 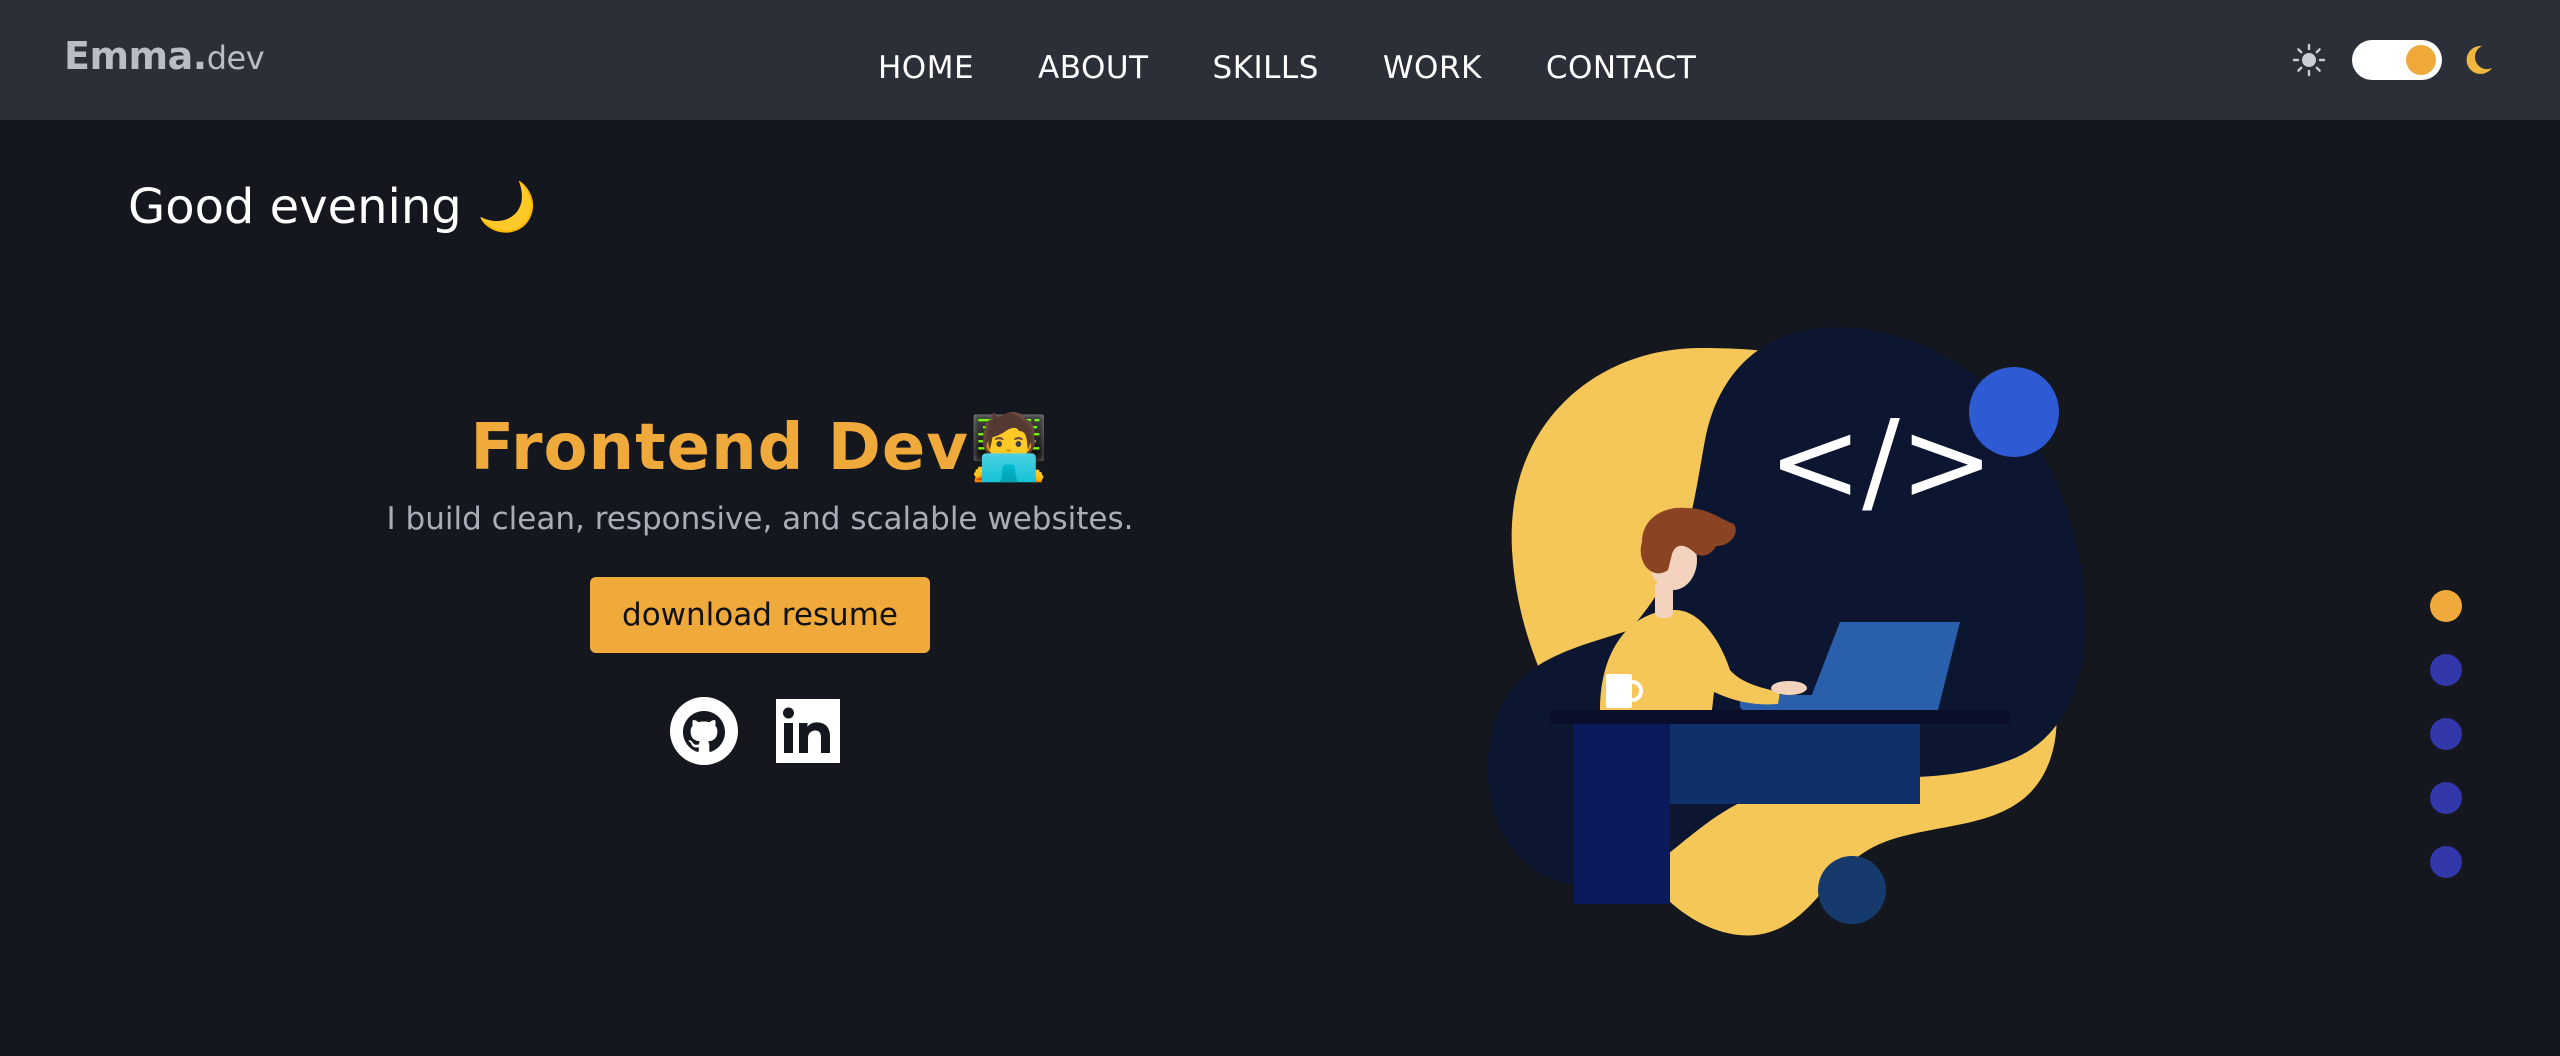 I want to click on greeting-text: Good evening 🌙, so click(x=332, y=207).